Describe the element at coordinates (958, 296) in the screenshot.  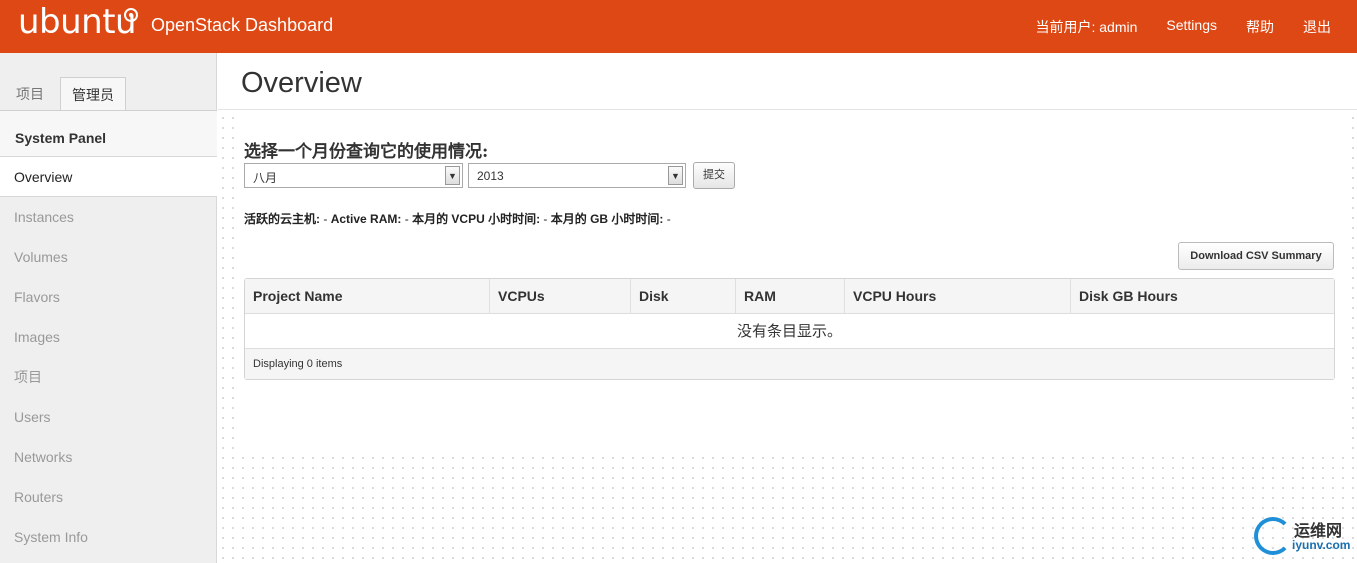
I see `column-header-vcpu-hours: VCPU Hours` at that location.